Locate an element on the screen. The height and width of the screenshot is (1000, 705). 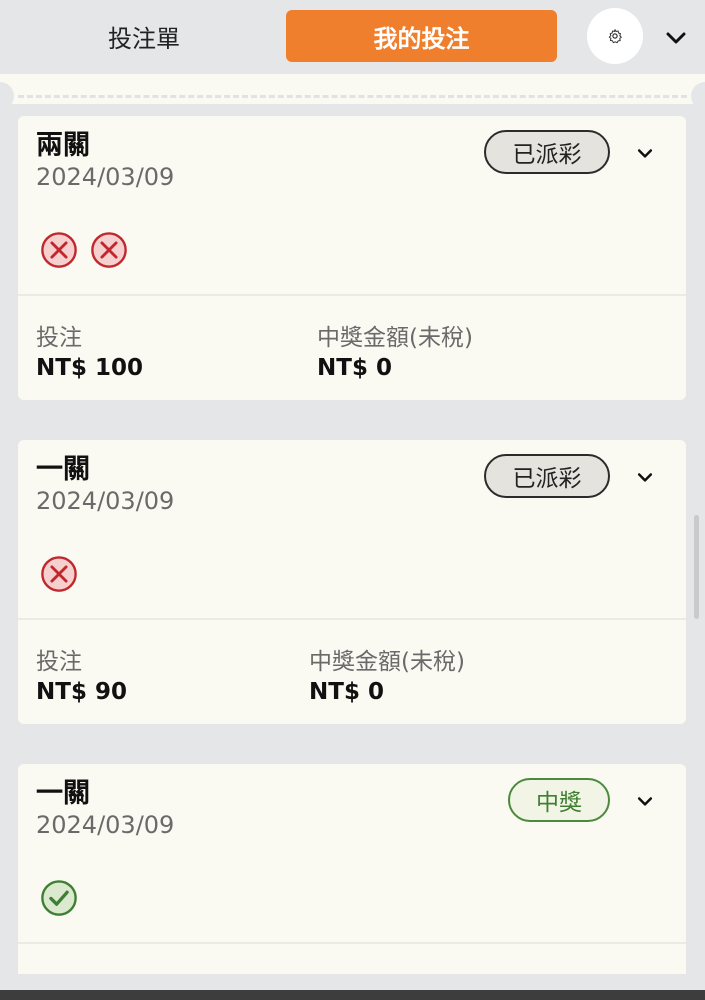
stake-amount: NT$ 100 is located at coordinates (89, 368).